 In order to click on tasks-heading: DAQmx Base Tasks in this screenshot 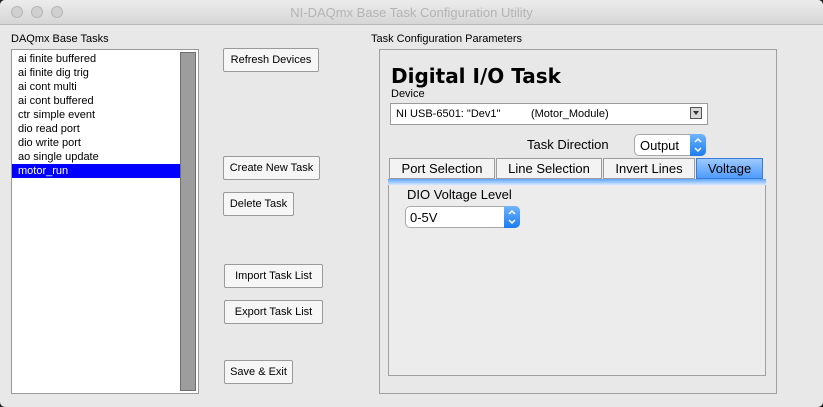, I will do `click(60, 39)`.